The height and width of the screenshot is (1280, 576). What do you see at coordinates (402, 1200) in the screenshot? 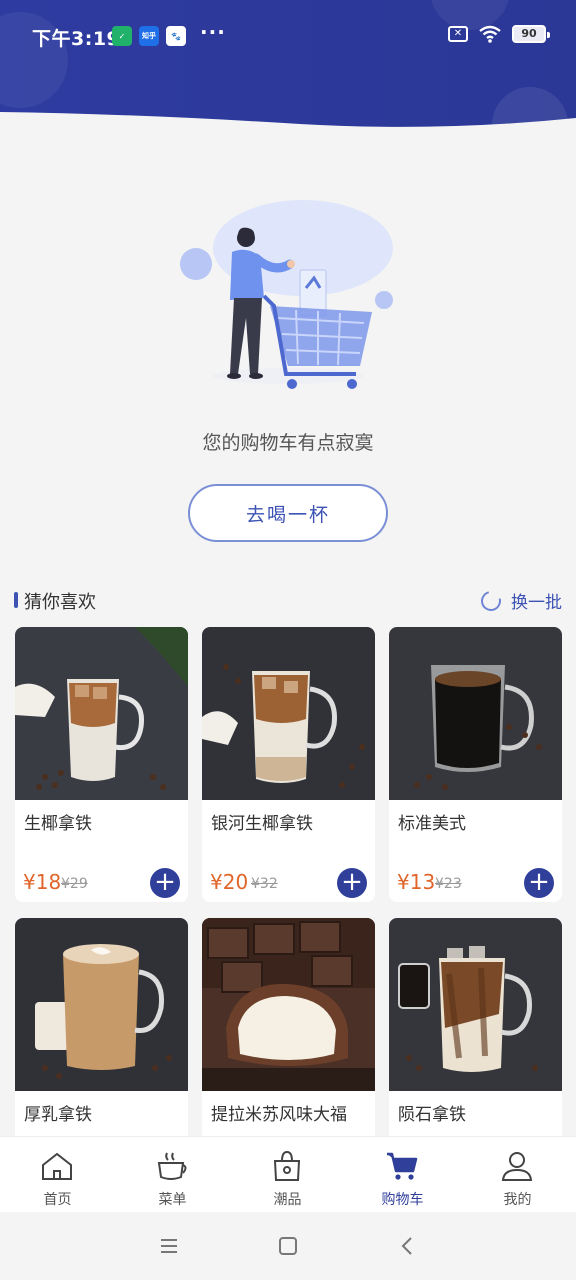
I see `tab-label: 购物车` at bounding box center [402, 1200].